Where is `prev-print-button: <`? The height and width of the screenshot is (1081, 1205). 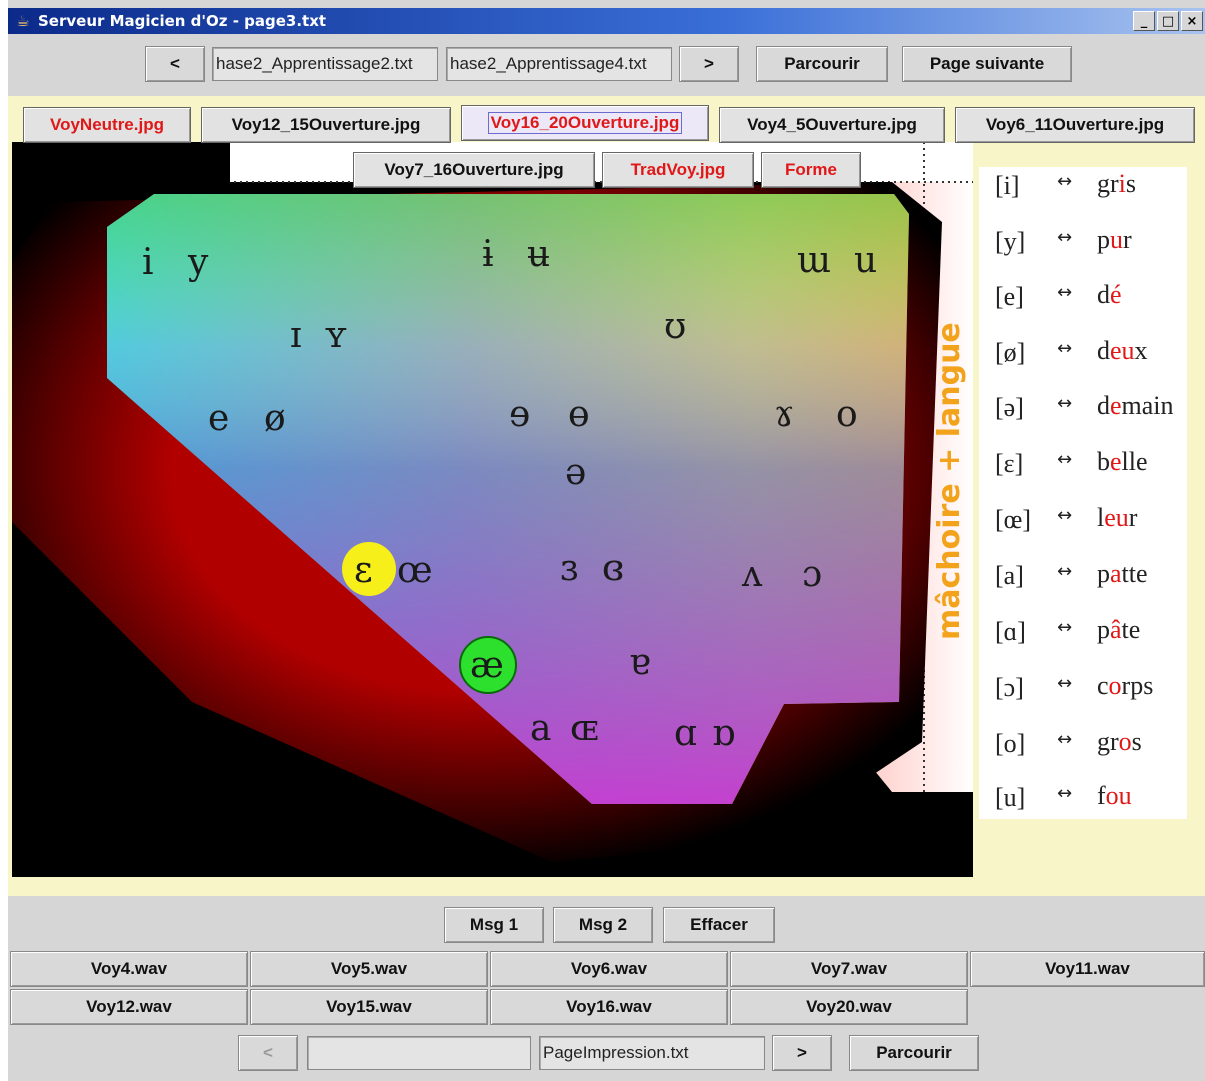 prev-print-button: < is located at coordinates (268, 1053).